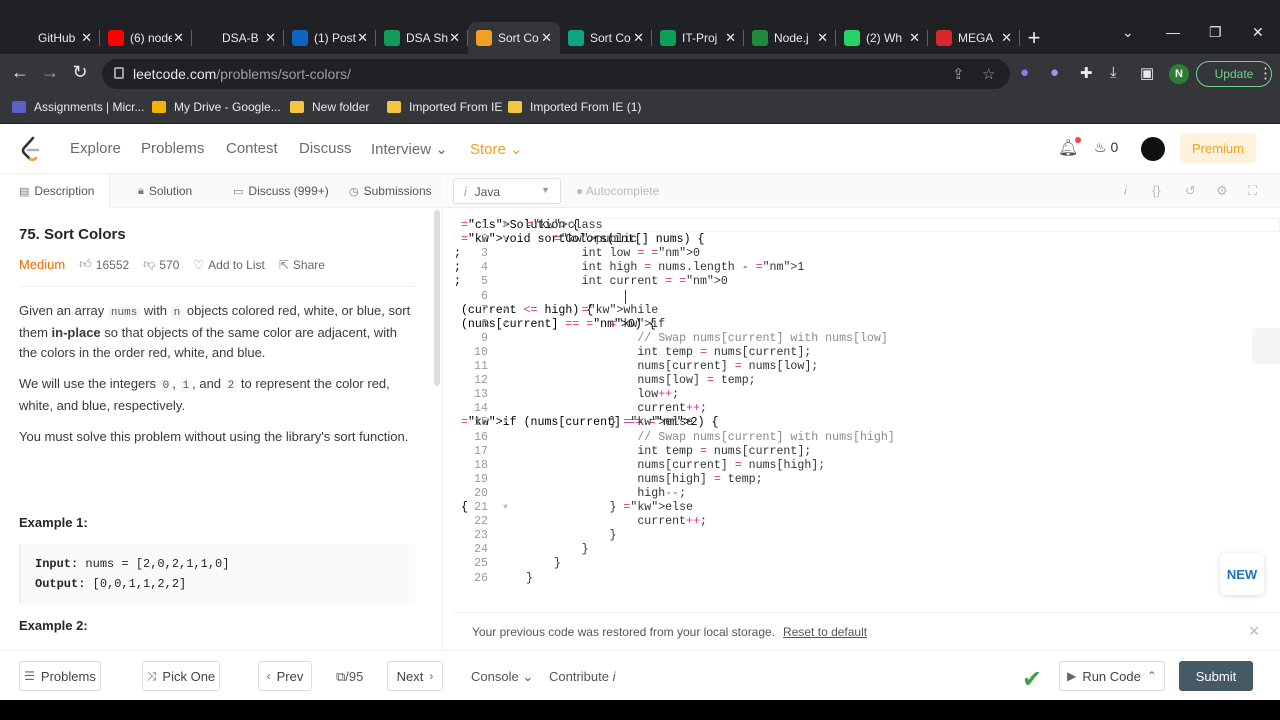  I want to click on run-code-button: ▶ Run Code ⌃, so click(1112, 676).